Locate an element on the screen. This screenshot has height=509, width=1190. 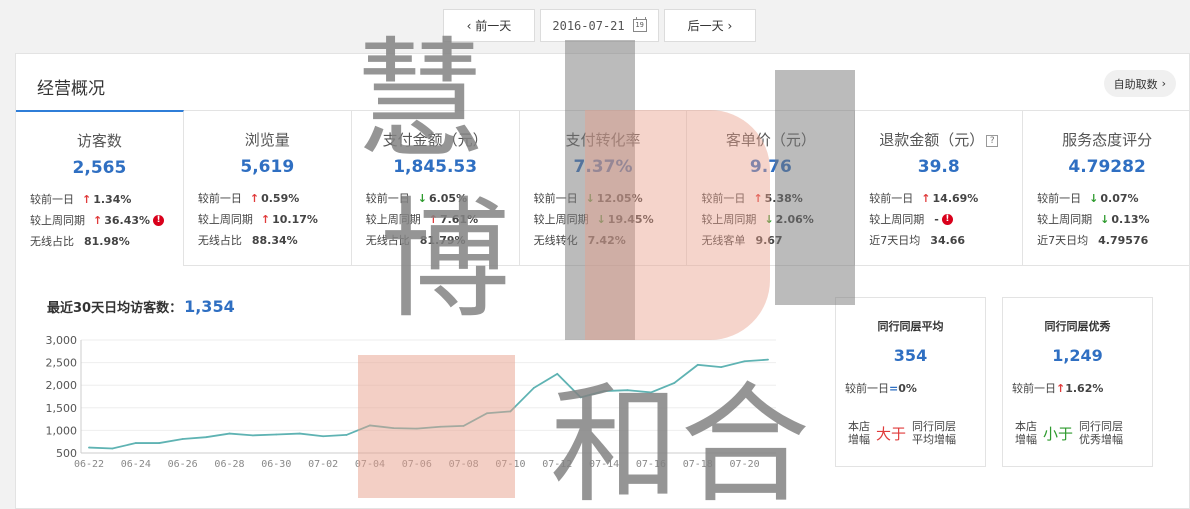
metric-value: 7.37% is located at coordinates (603, 167).